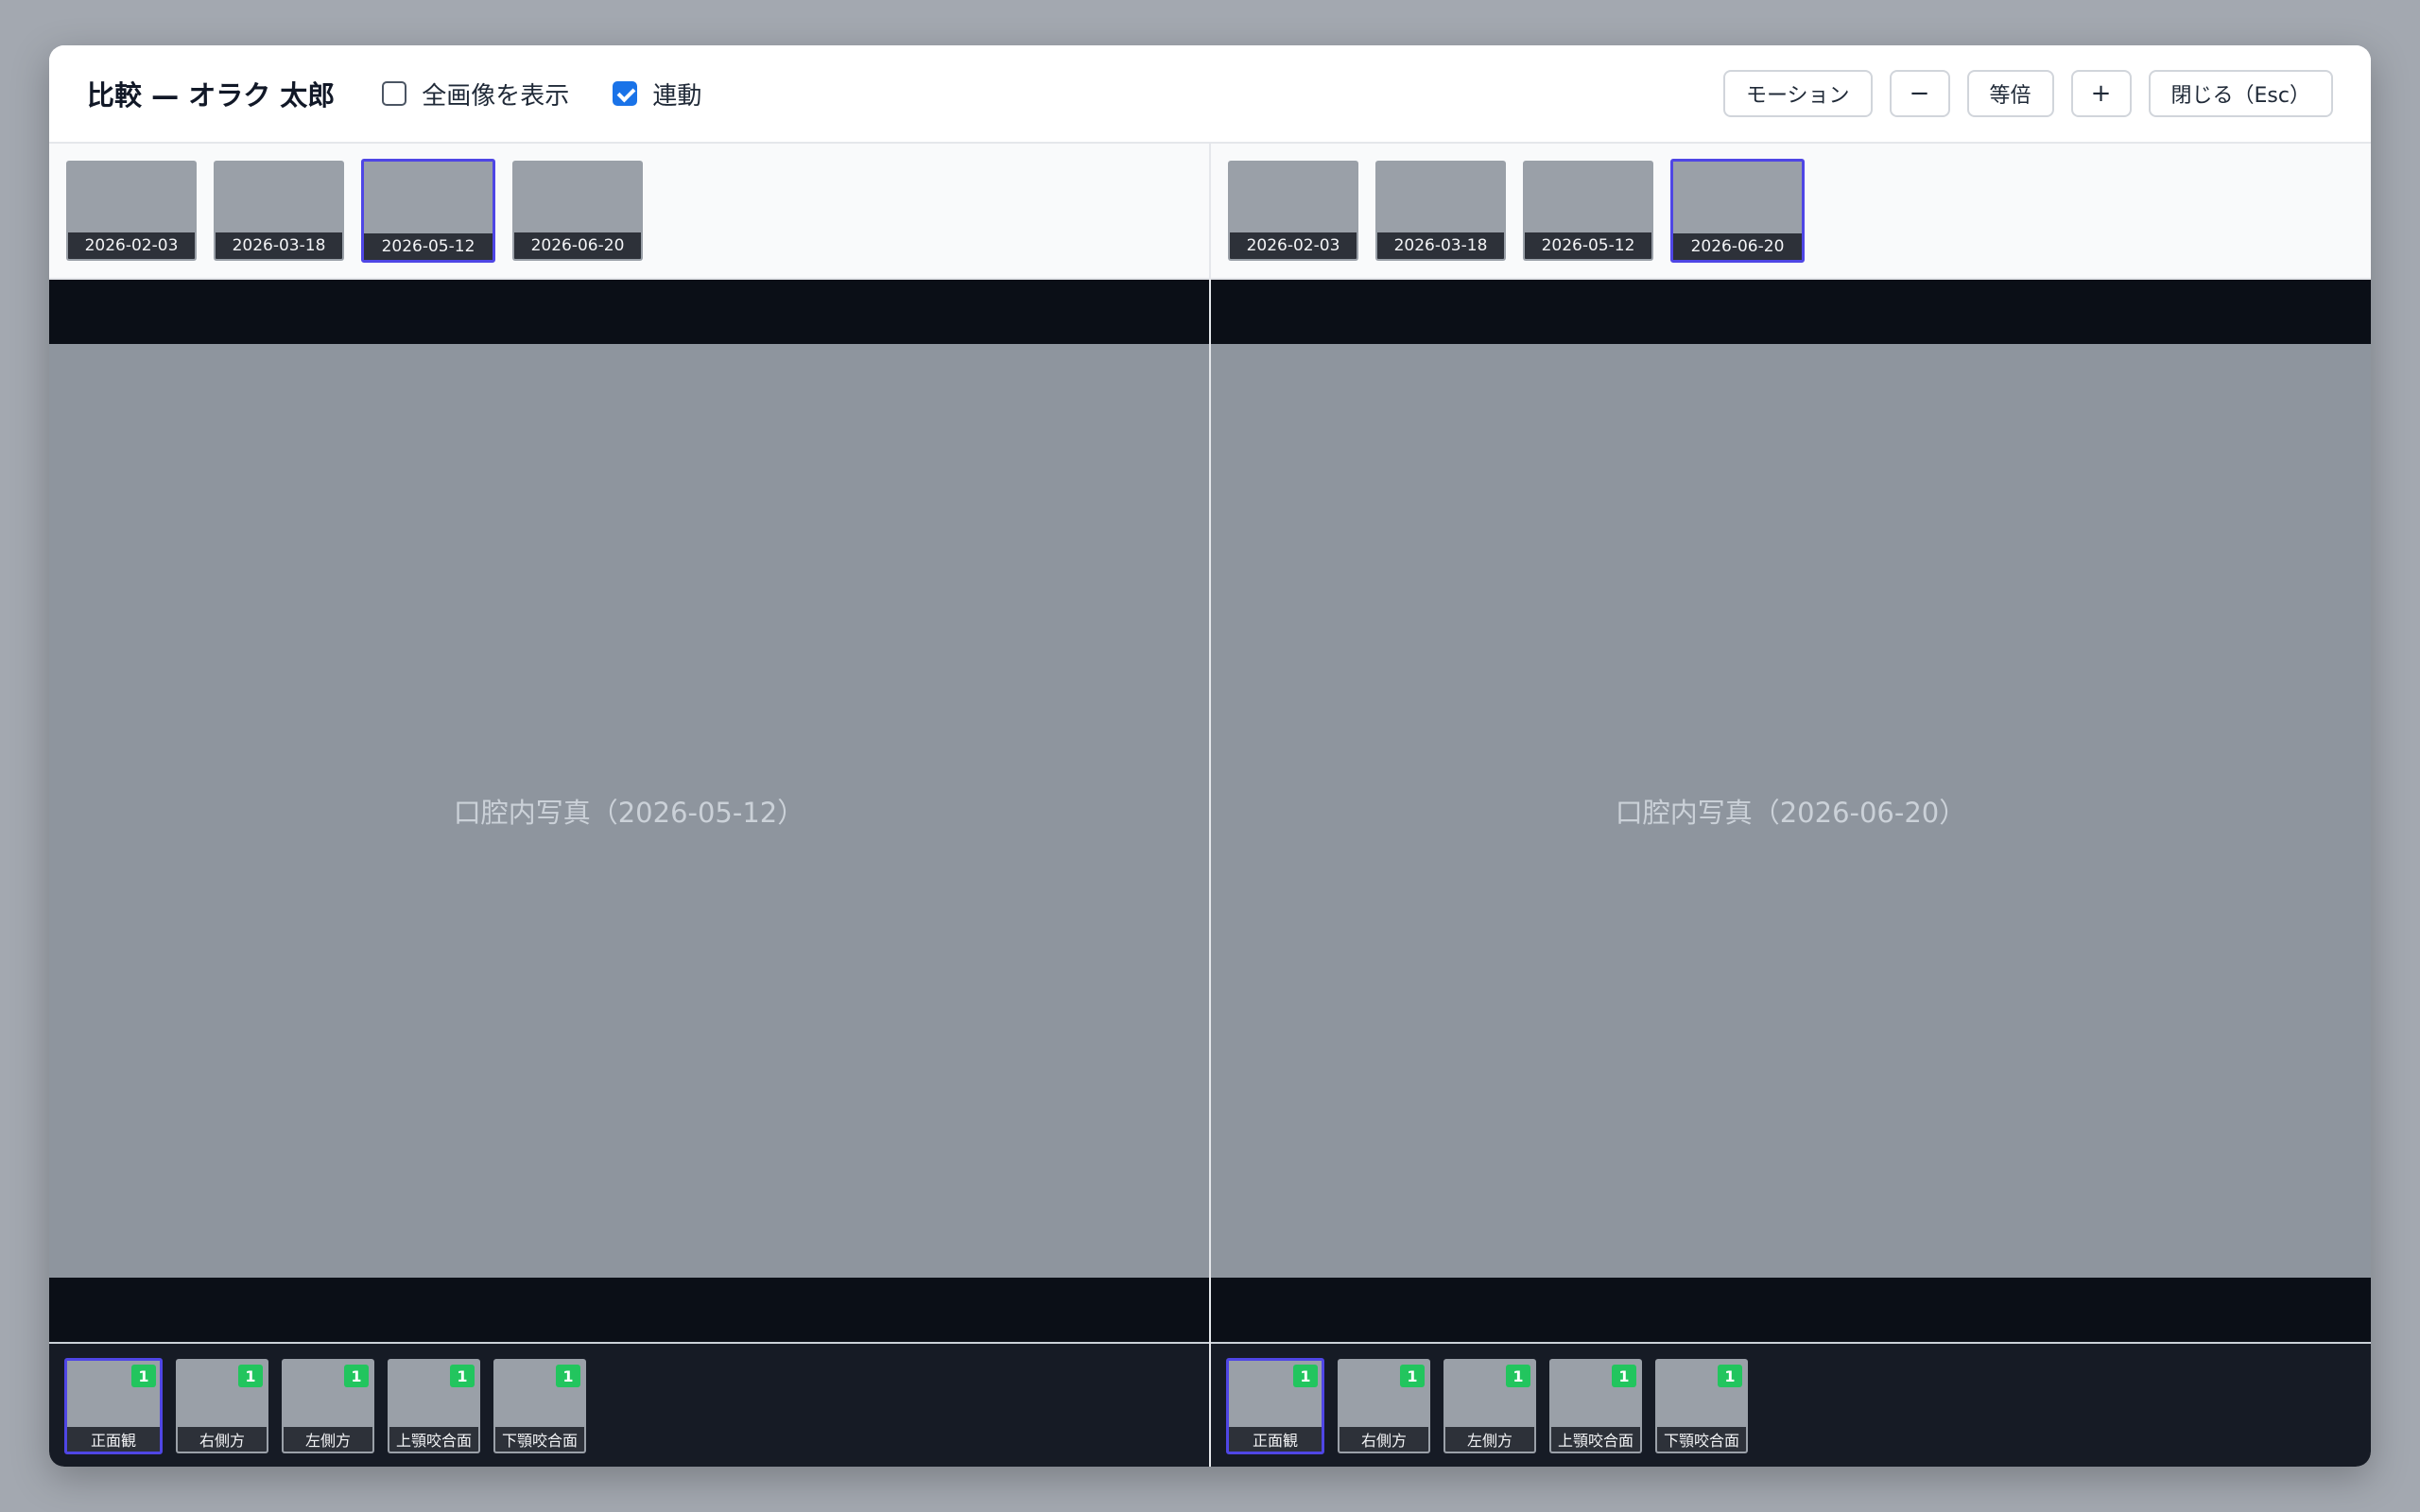 The height and width of the screenshot is (1512, 2420). Describe the element at coordinates (131, 211) in the screenshot. I see `left-date-thumb: 2026-02-03` at that location.